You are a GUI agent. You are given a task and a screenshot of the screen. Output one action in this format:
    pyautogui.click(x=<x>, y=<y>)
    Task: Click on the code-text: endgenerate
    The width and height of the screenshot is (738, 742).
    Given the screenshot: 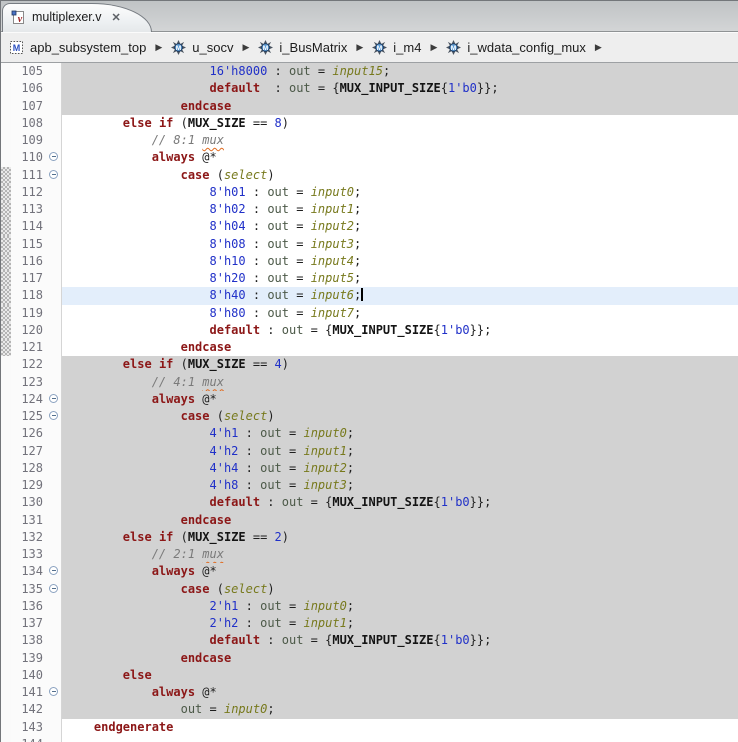 What is the action you would take?
    pyautogui.click(x=400, y=727)
    